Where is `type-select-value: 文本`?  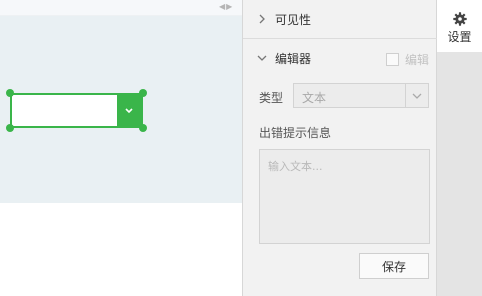 type-select-value: 文本 is located at coordinates (314, 98).